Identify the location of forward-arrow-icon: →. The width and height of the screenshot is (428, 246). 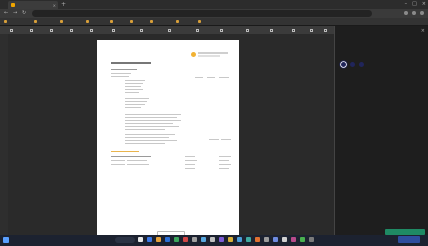
(15, 13).